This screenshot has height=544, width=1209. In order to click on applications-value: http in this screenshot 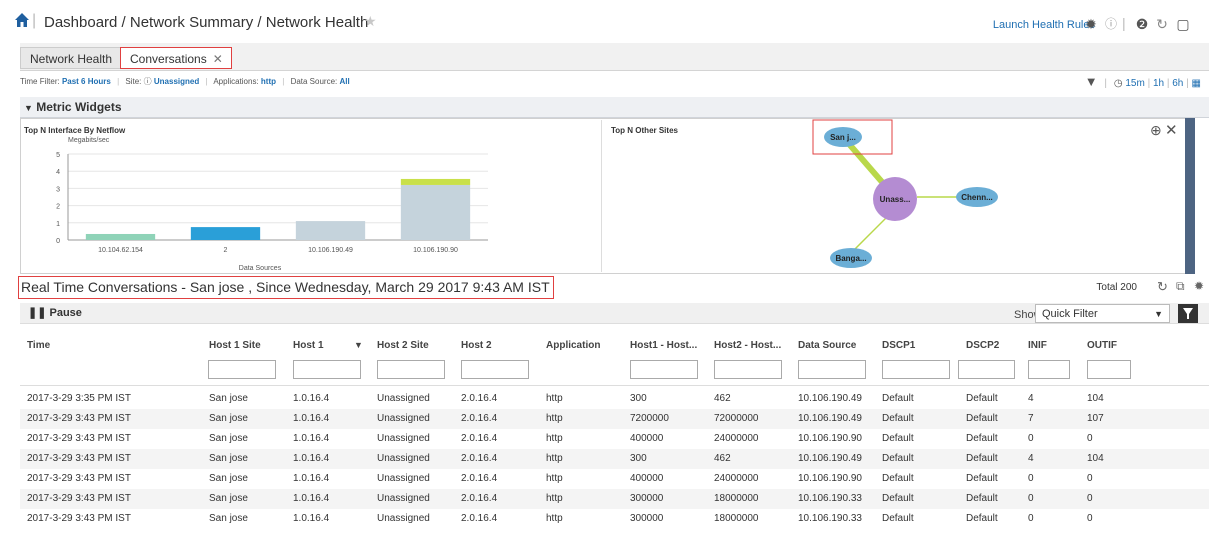, I will do `click(268, 81)`.